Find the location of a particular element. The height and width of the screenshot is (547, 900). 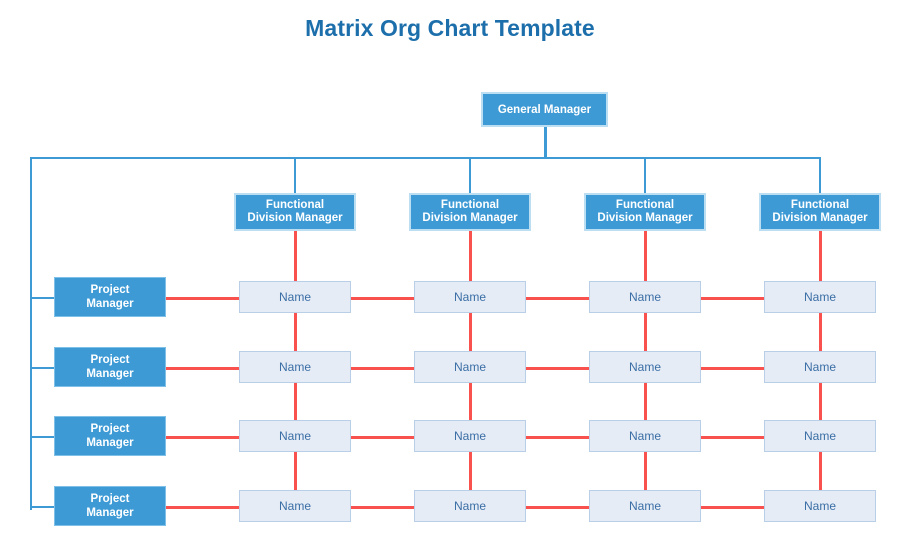

matrix-cell-r1c2: Name is located at coordinates (470, 297).